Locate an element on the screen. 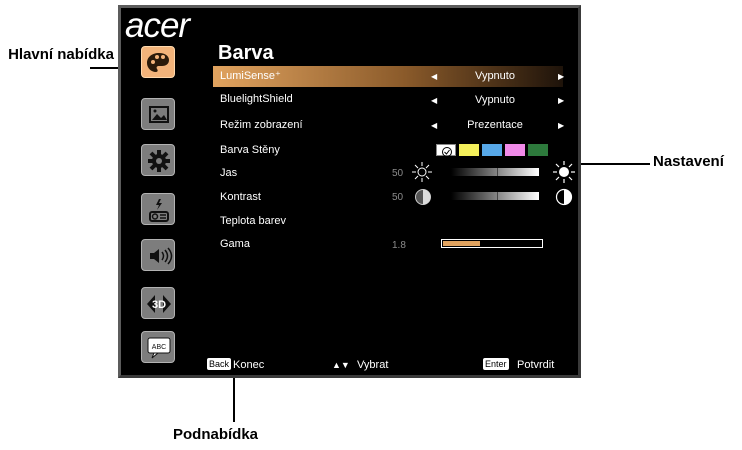 The image size is (742, 450). wall-color-swatch-green is located at coordinates (538, 150).